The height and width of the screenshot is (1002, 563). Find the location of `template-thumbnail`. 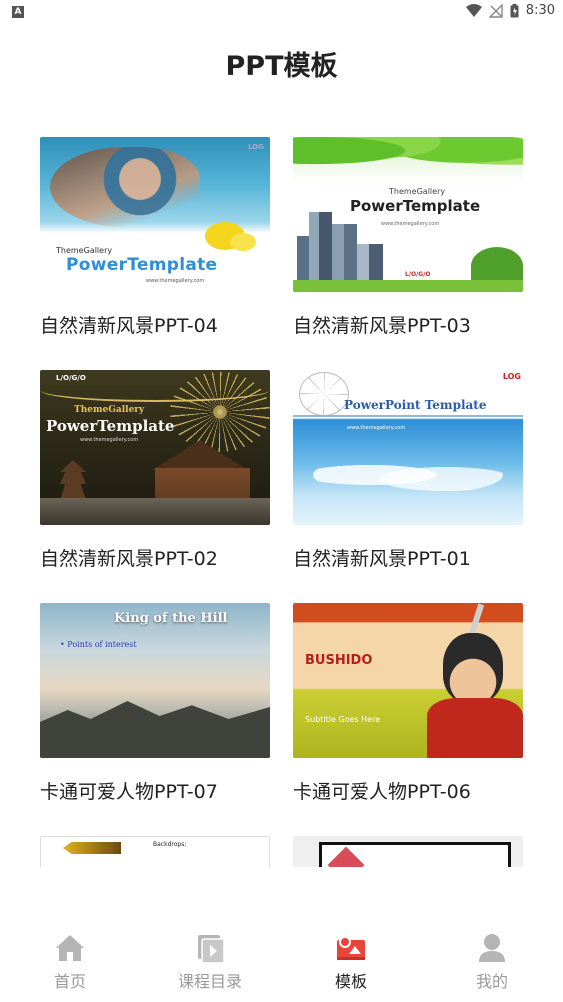

template-thumbnail is located at coordinates (408, 851).